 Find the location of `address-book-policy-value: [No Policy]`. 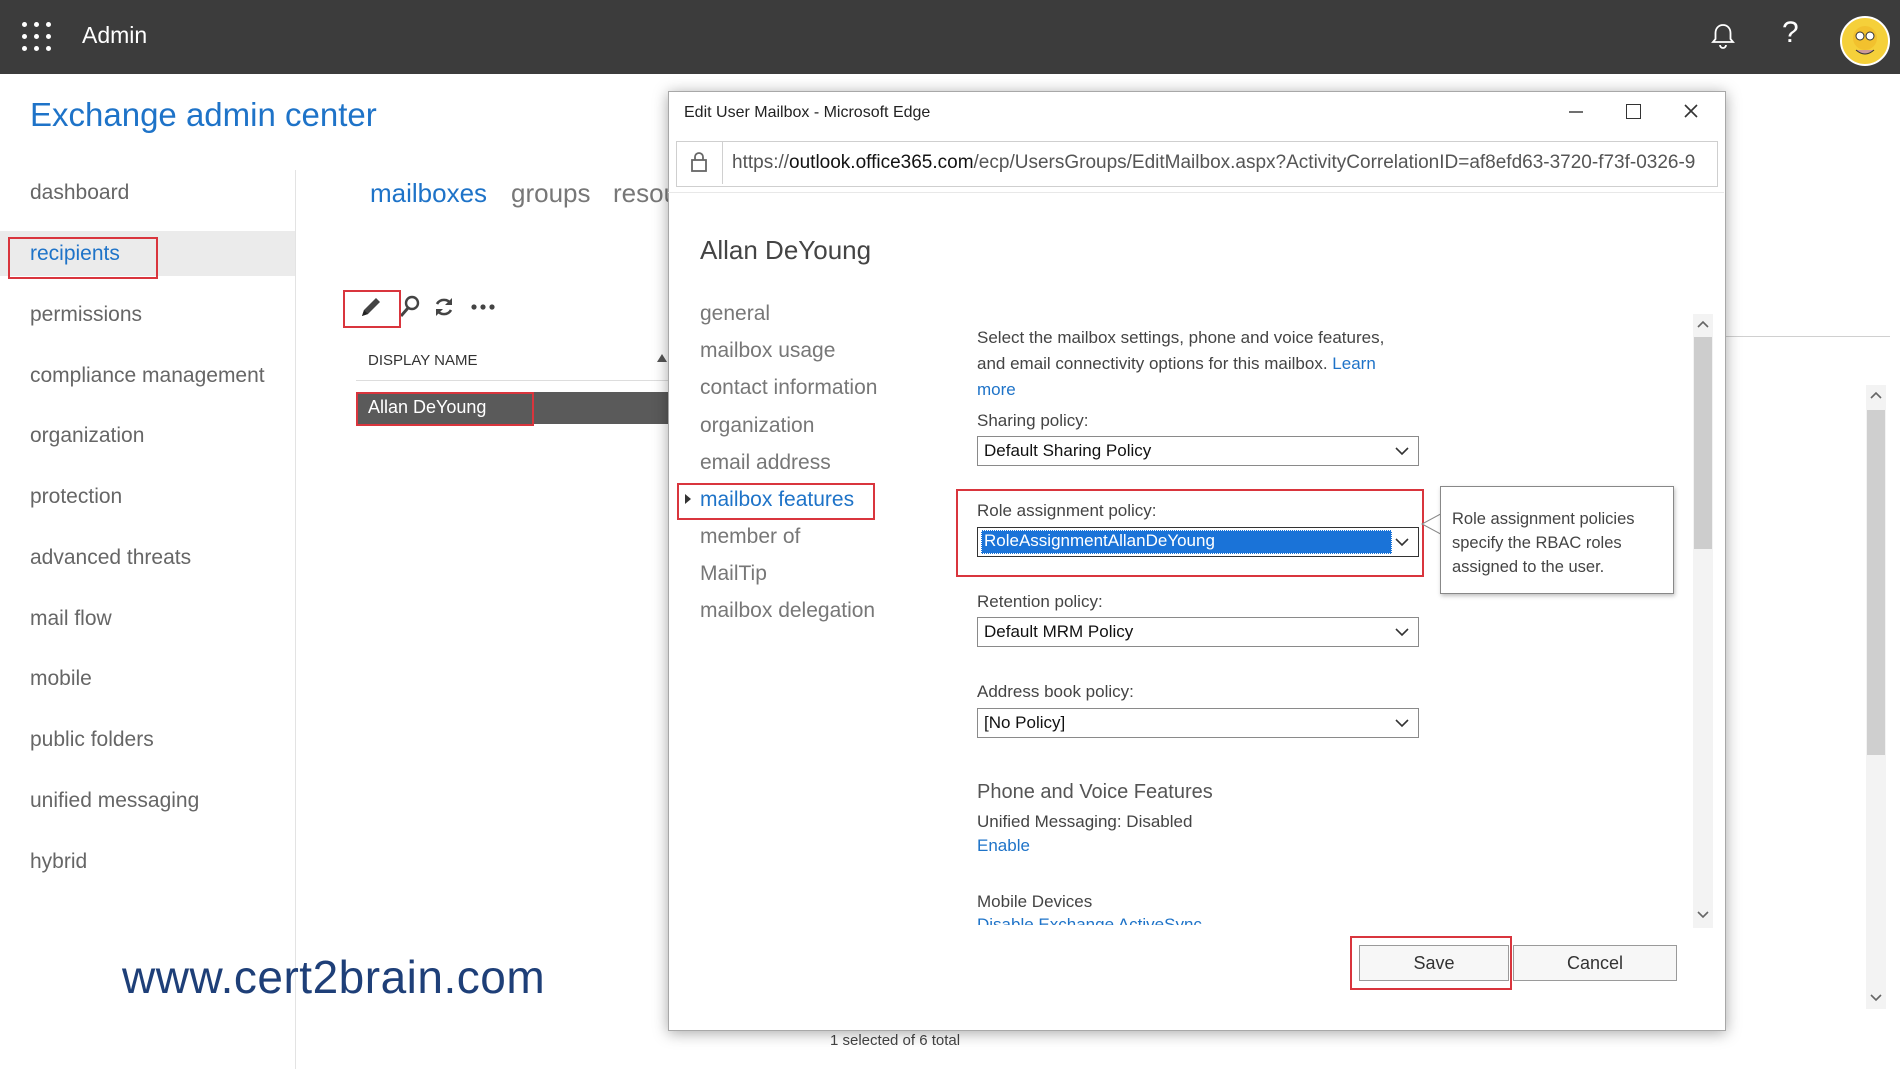

address-book-policy-value: [No Policy] is located at coordinates (1025, 722).